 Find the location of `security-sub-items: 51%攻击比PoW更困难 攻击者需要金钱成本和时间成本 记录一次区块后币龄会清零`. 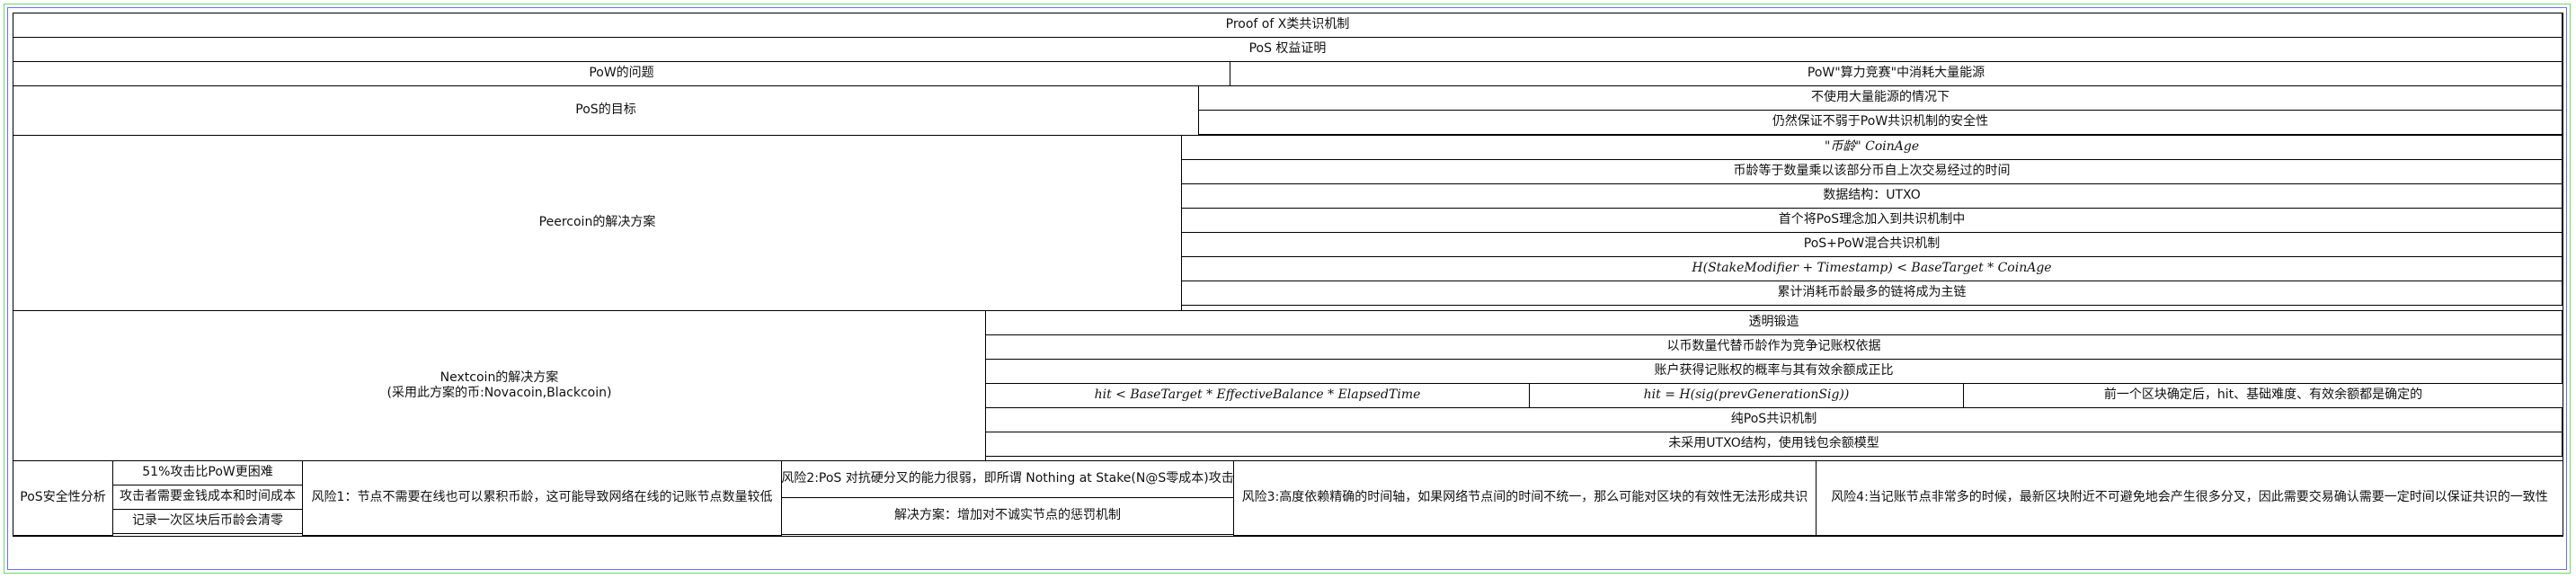

security-sub-items: 51%攻击比PoW更困难 攻击者需要金钱成本和时间成本 记录一次区块后币龄会清零 is located at coordinates (207, 498).